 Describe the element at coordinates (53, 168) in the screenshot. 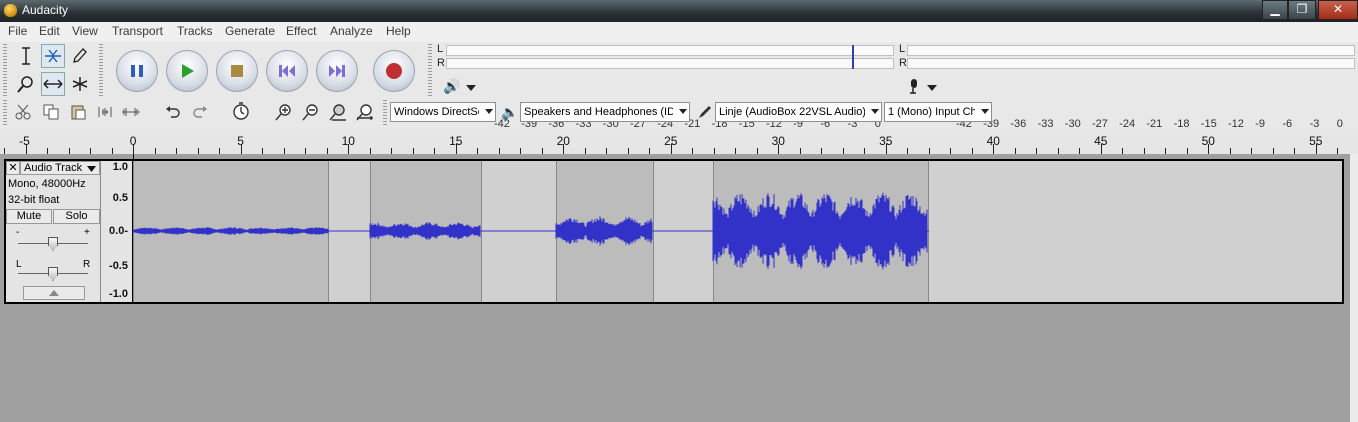

I see `track-name: Audio Track` at that location.